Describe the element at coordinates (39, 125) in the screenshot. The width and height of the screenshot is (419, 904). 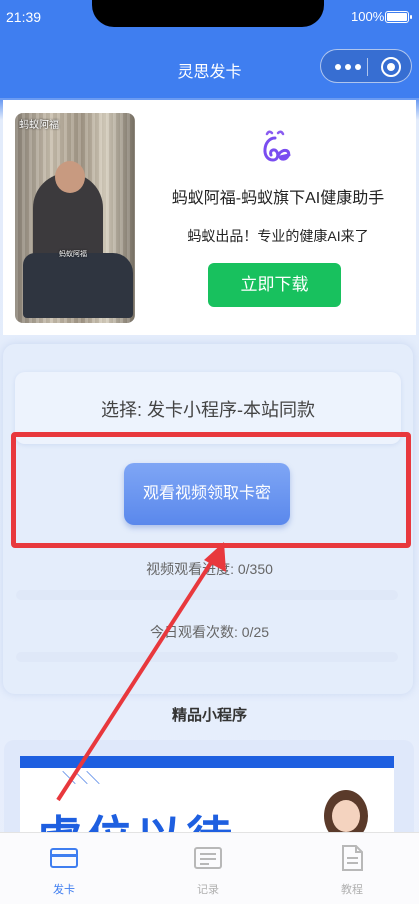
I see `photo-logo-text: 蚂蚁阿福` at that location.